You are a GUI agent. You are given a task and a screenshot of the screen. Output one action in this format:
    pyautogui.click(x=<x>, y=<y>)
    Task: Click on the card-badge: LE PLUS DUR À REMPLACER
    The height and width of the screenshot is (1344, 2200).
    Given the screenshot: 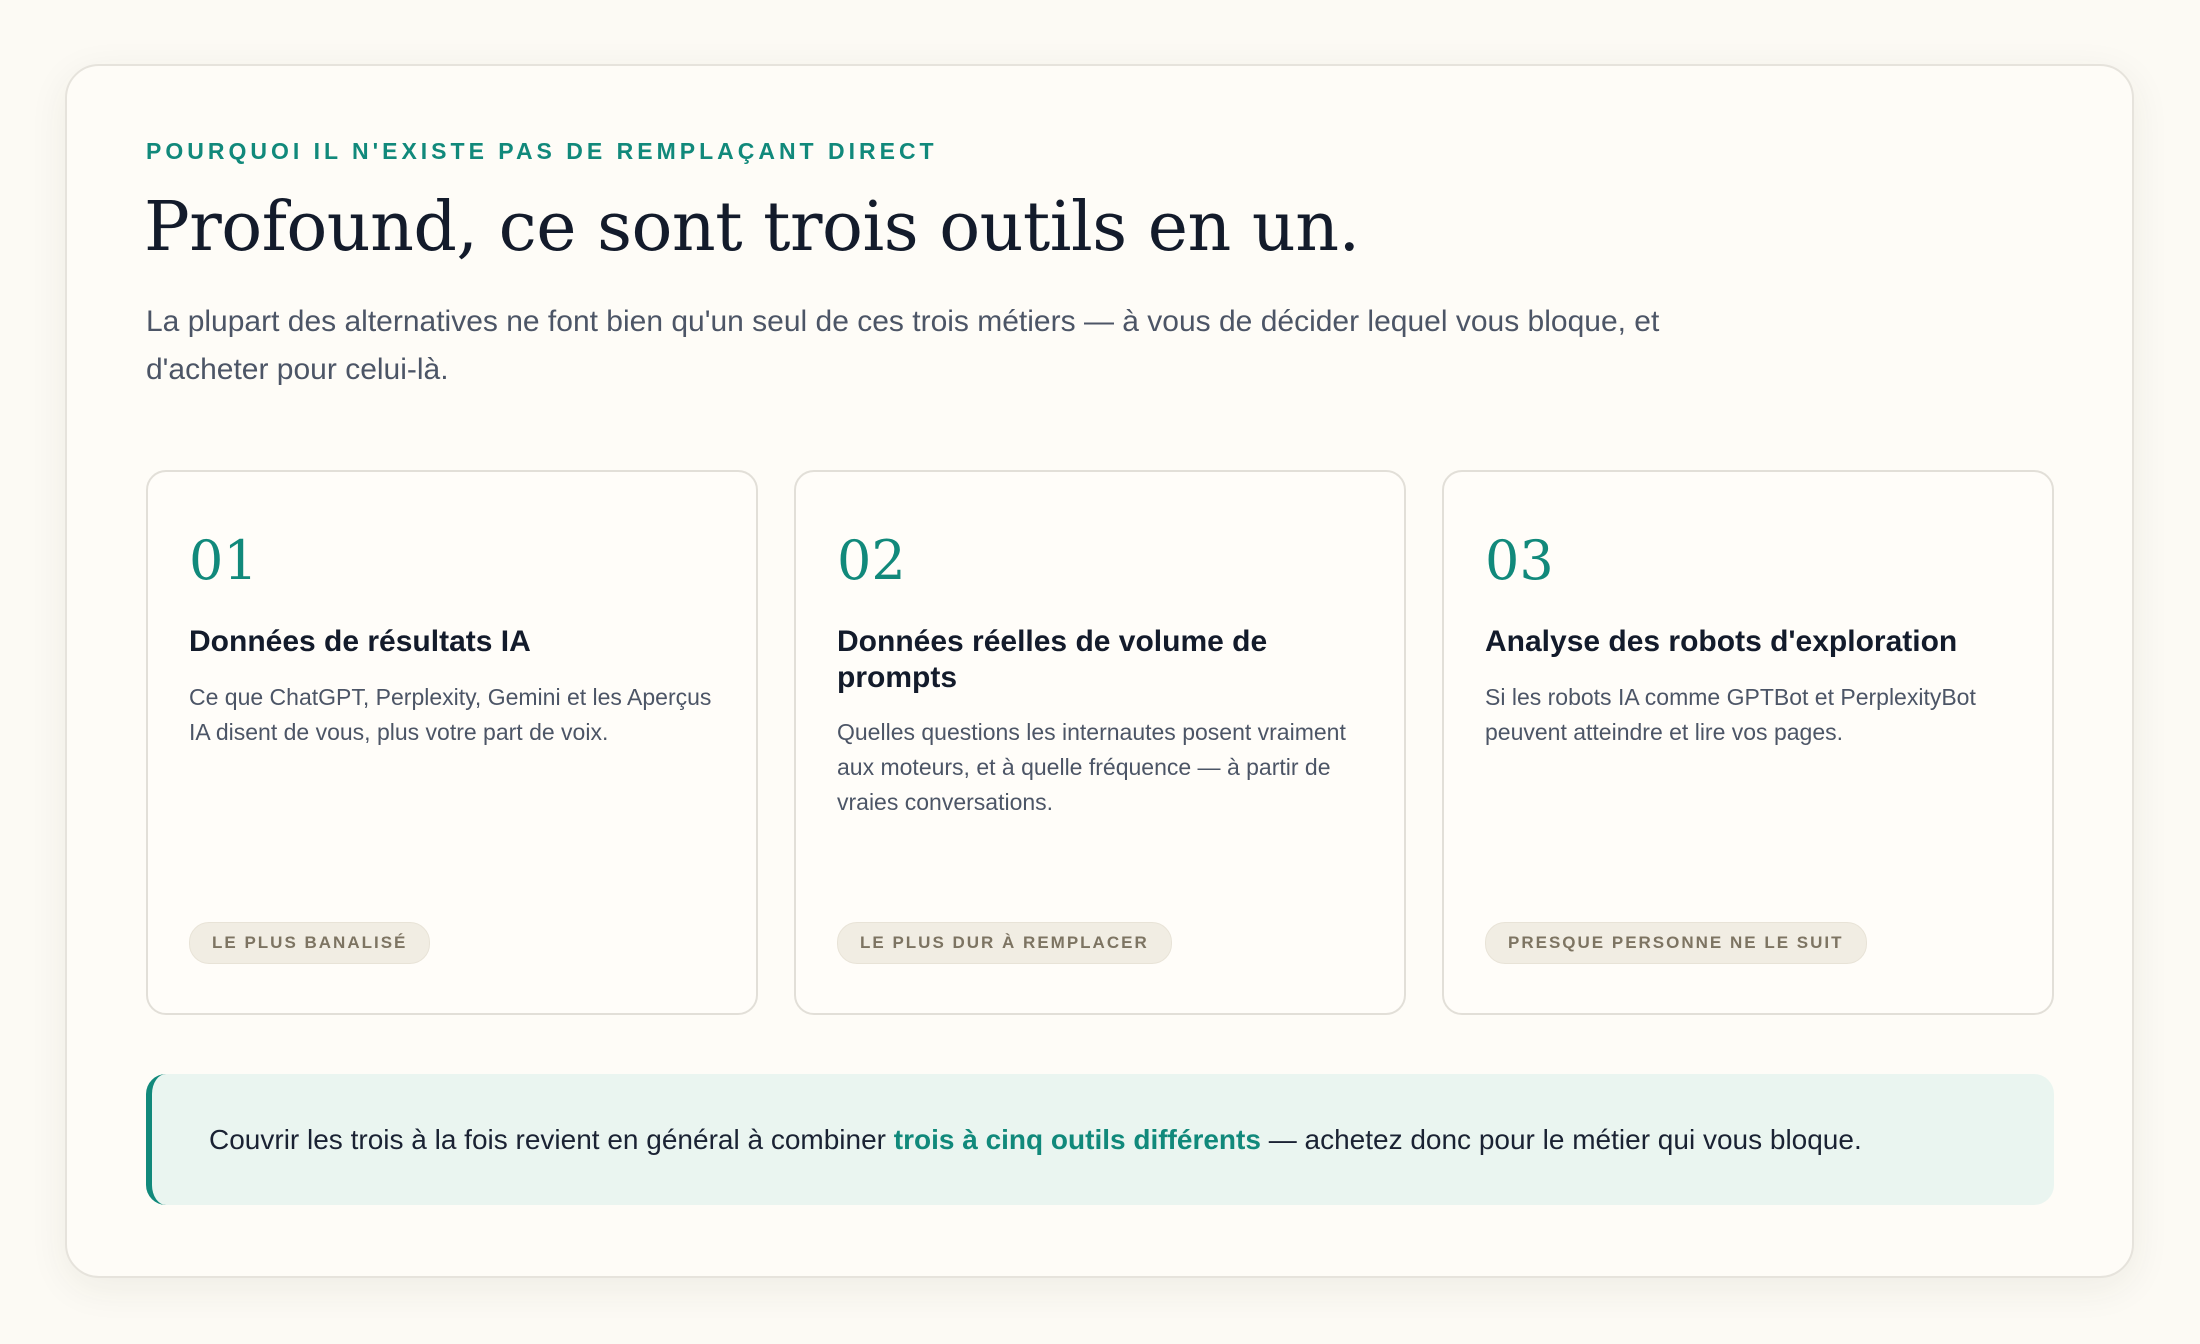 What is the action you would take?
    pyautogui.click(x=1004, y=943)
    